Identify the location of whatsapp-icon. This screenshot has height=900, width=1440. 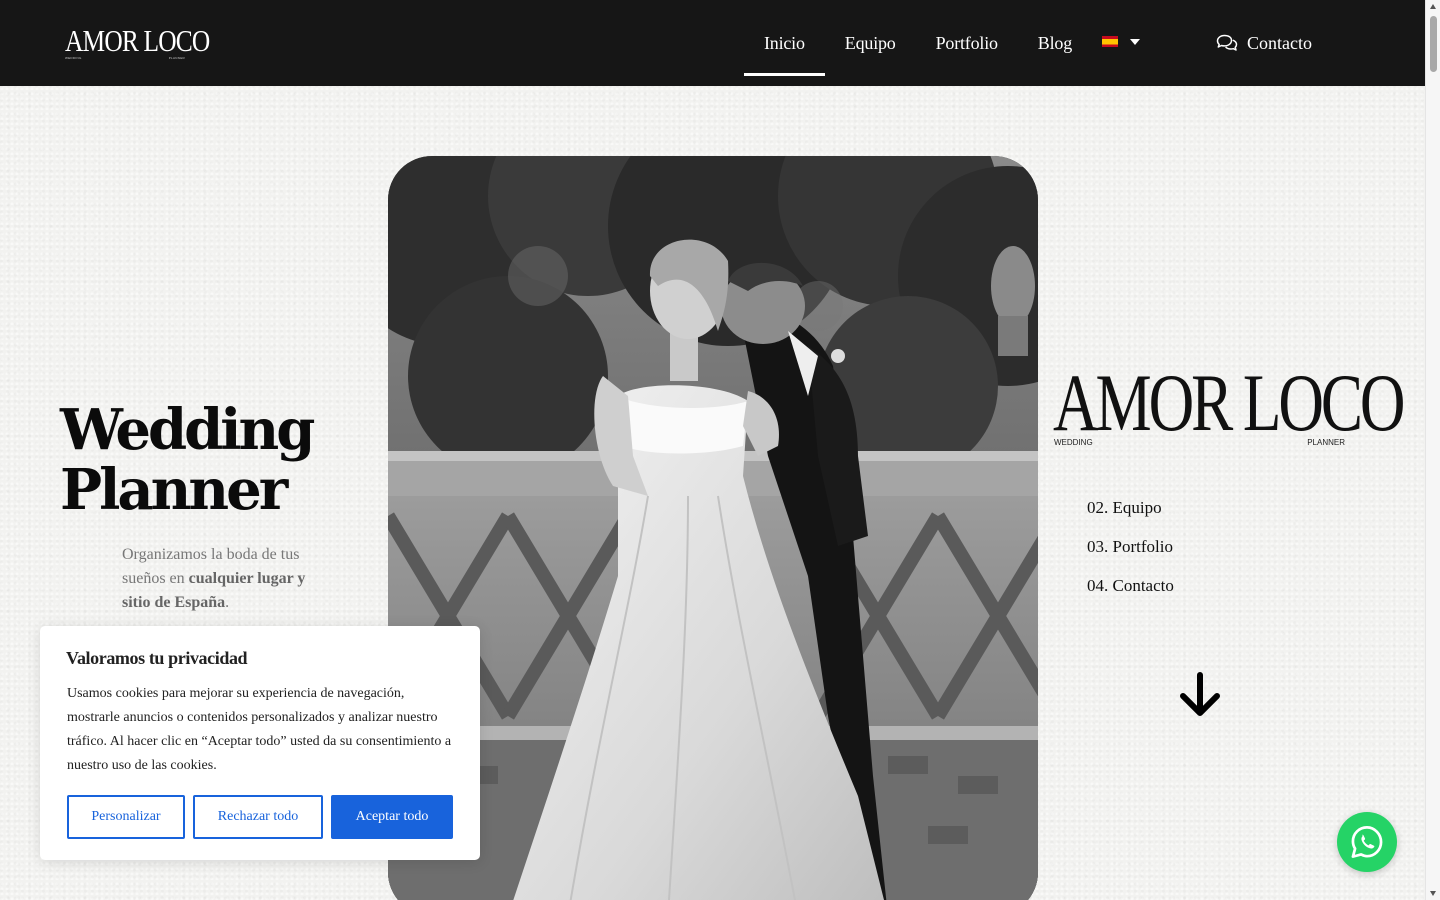
(1367, 842).